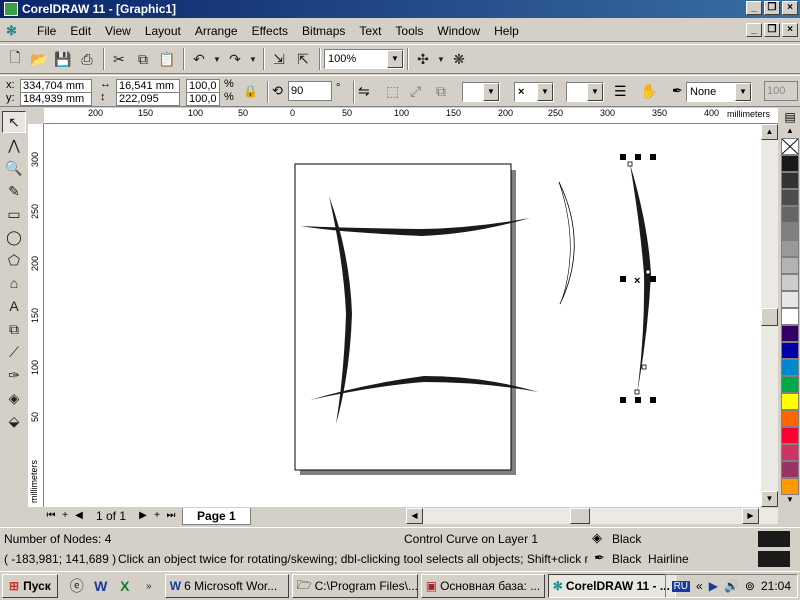 Image resolution: width=800 pixels, height=600 pixels. Describe the element at coordinates (772, 8) in the screenshot. I see `maximize-button: ❐` at that location.